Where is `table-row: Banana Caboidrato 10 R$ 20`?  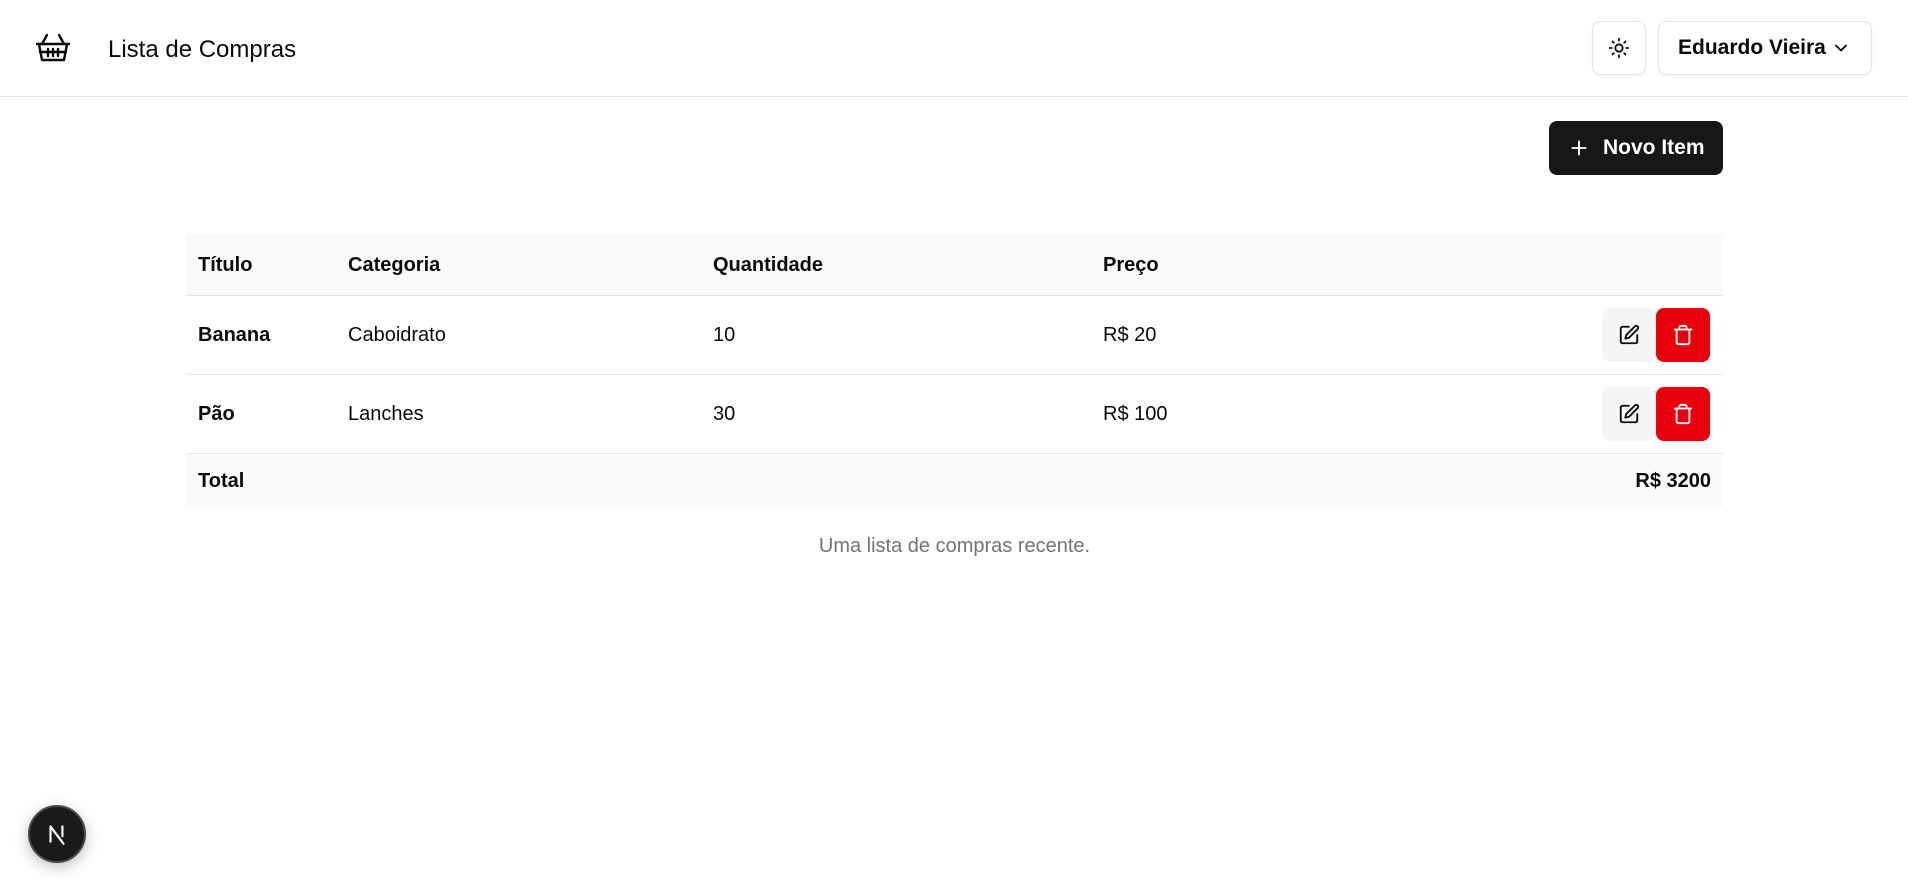
table-row: Banana Caboidrato 10 R$ 20 is located at coordinates (954, 335).